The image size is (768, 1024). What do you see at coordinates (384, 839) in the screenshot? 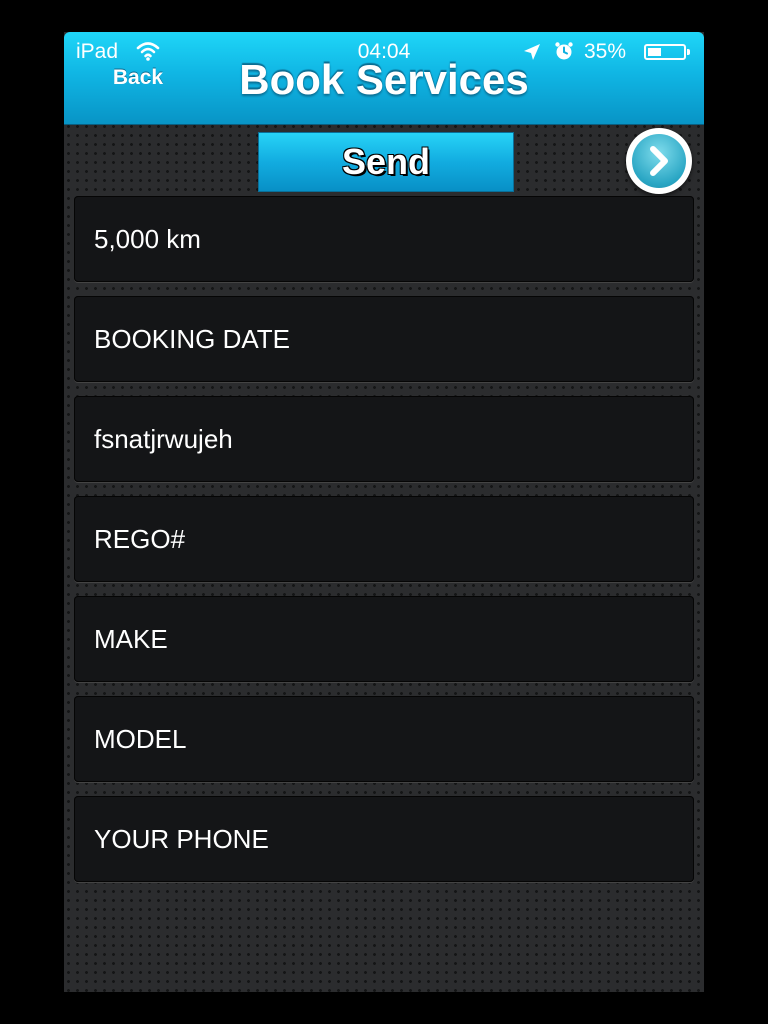
I see `phone-field: YOUR PHONE` at bounding box center [384, 839].